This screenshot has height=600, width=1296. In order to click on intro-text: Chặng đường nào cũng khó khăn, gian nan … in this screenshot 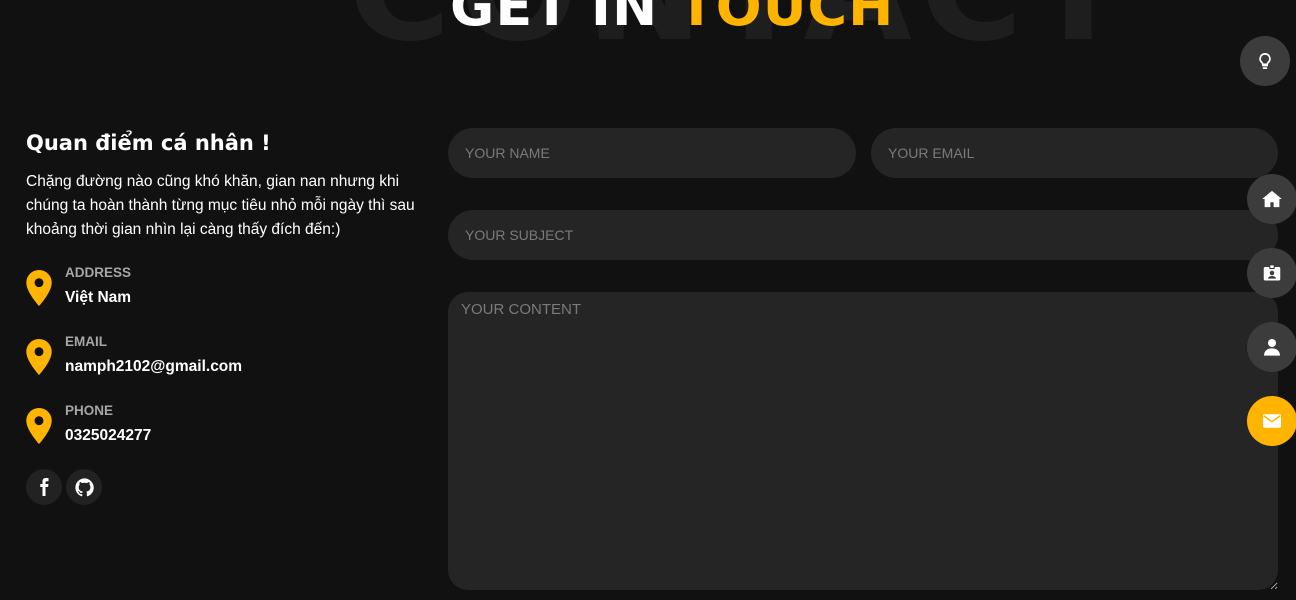, I will do `click(220, 205)`.